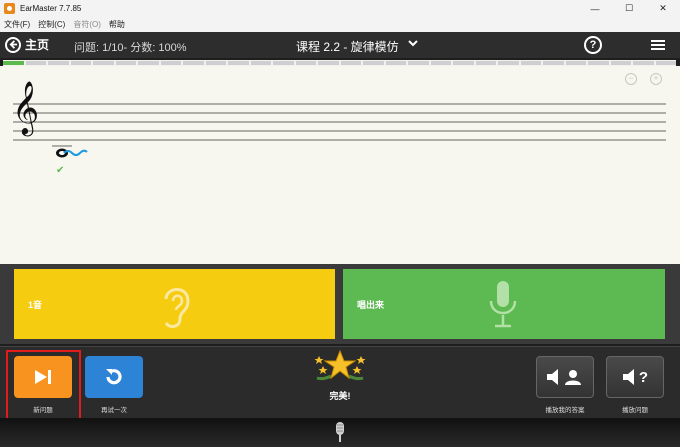 This screenshot has height=447, width=680. I want to click on retry-icon, so click(114, 377).